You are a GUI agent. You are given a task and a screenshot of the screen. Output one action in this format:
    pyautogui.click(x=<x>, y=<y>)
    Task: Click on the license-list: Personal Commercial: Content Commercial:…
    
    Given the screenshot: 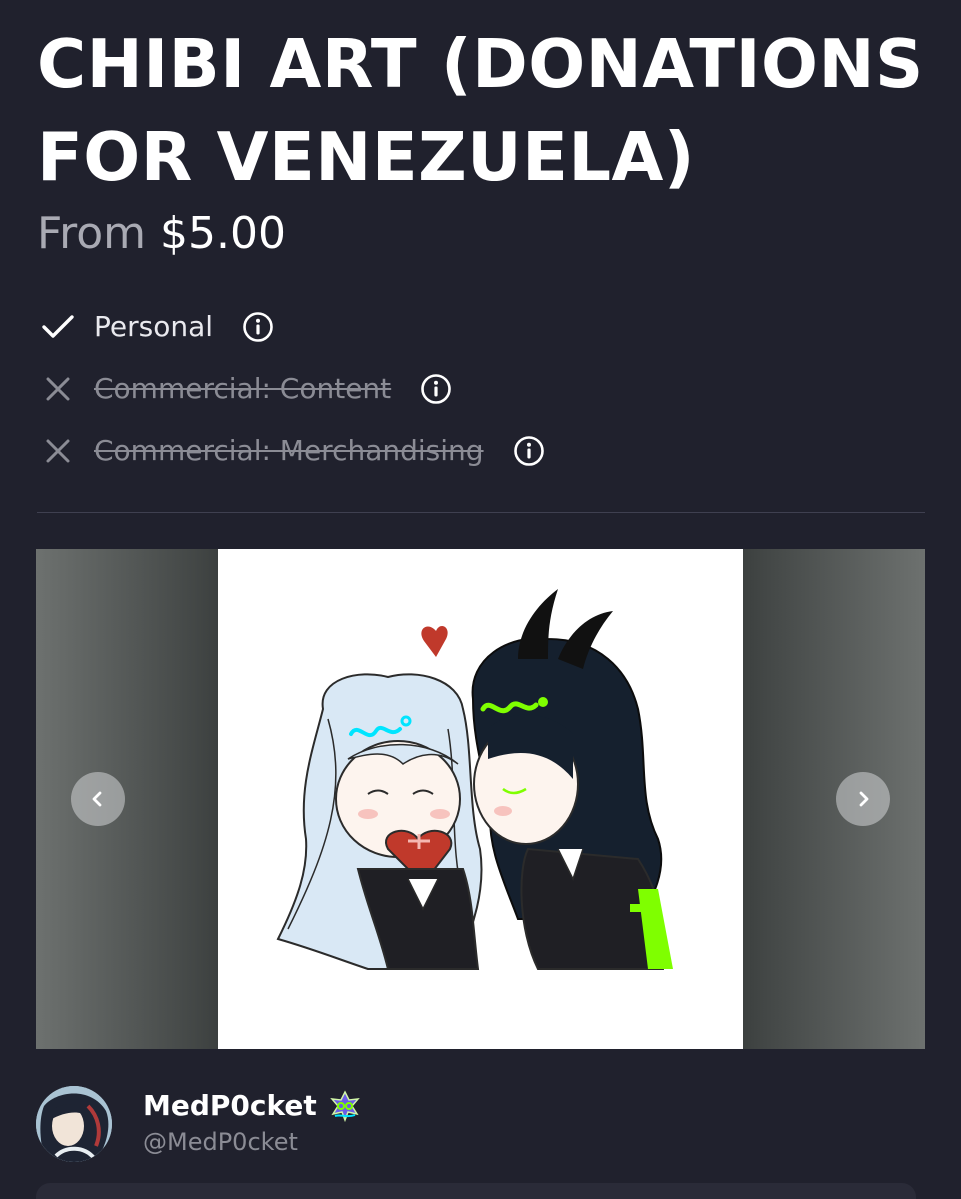 What is the action you would take?
    pyautogui.click(x=387, y=389)
    